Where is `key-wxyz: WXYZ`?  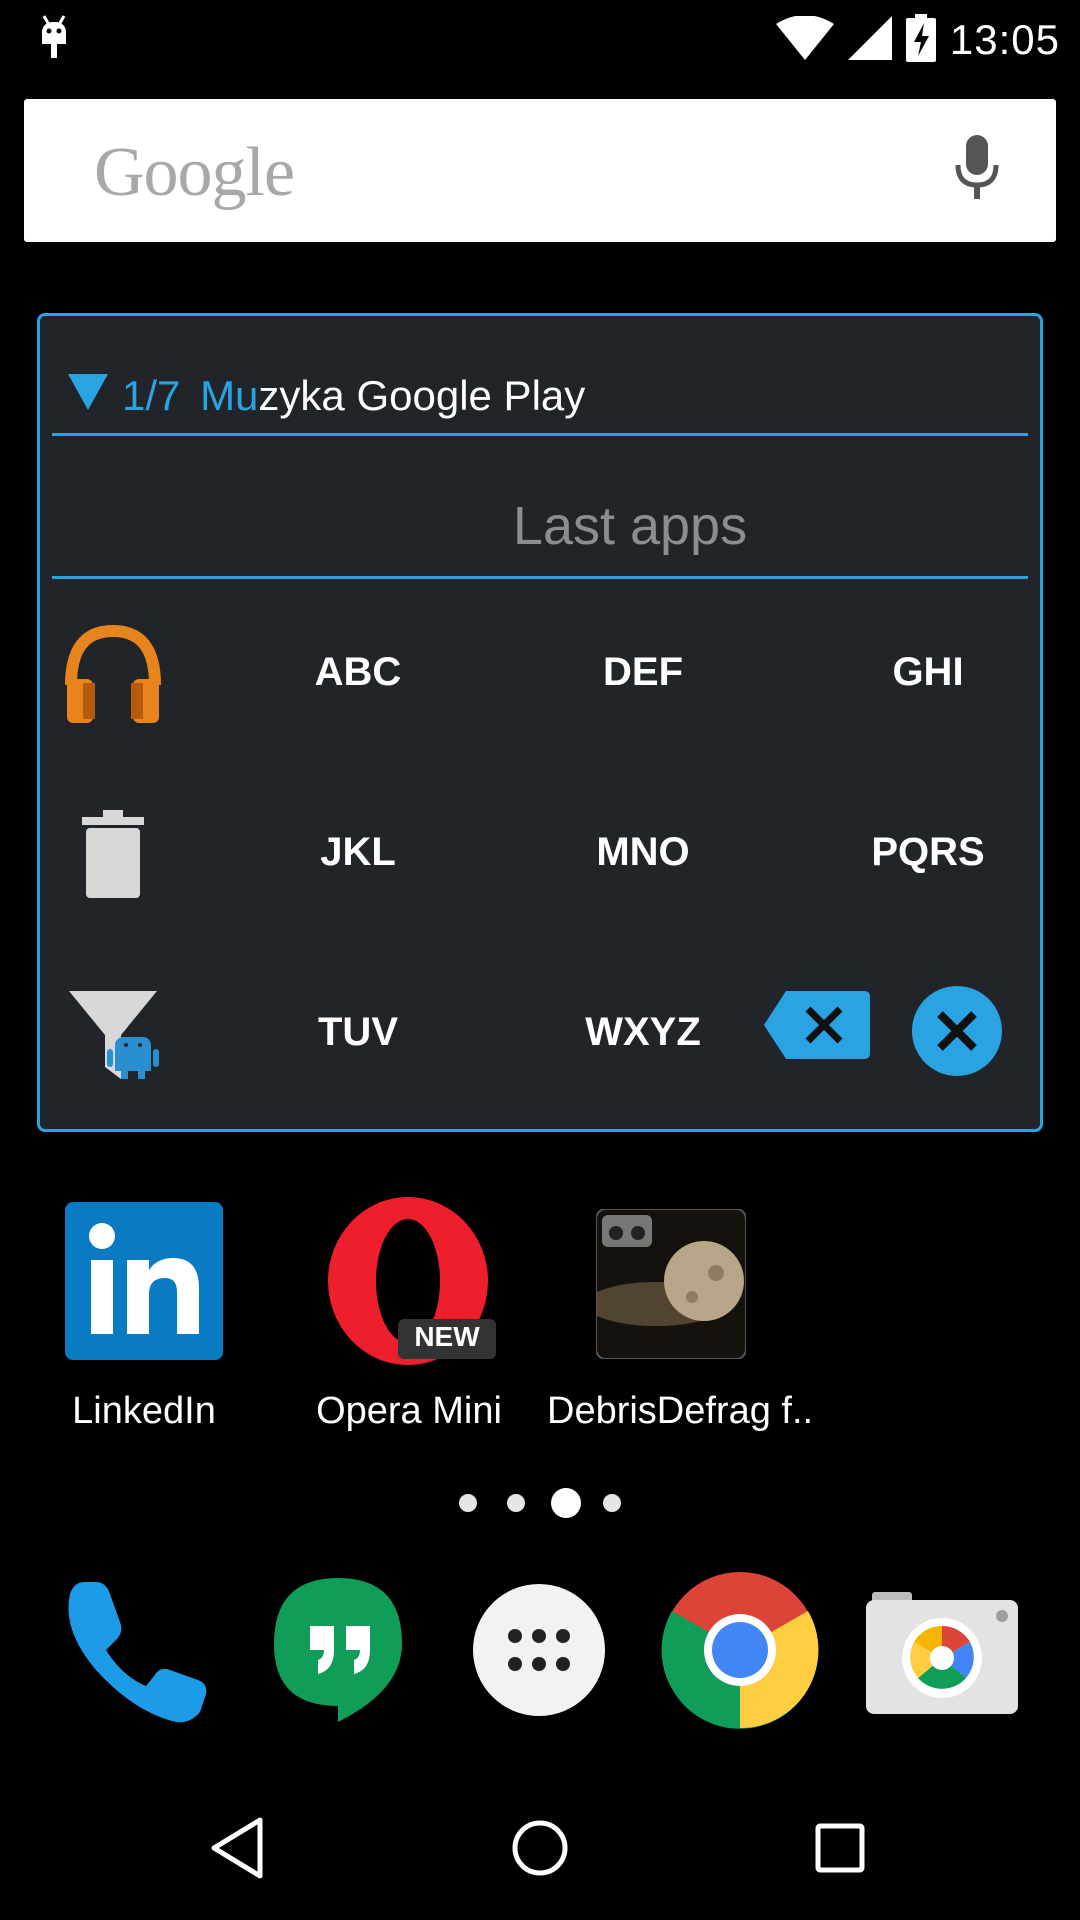
key-wxyz: WXYZ is located at coordinates (643, 1032).